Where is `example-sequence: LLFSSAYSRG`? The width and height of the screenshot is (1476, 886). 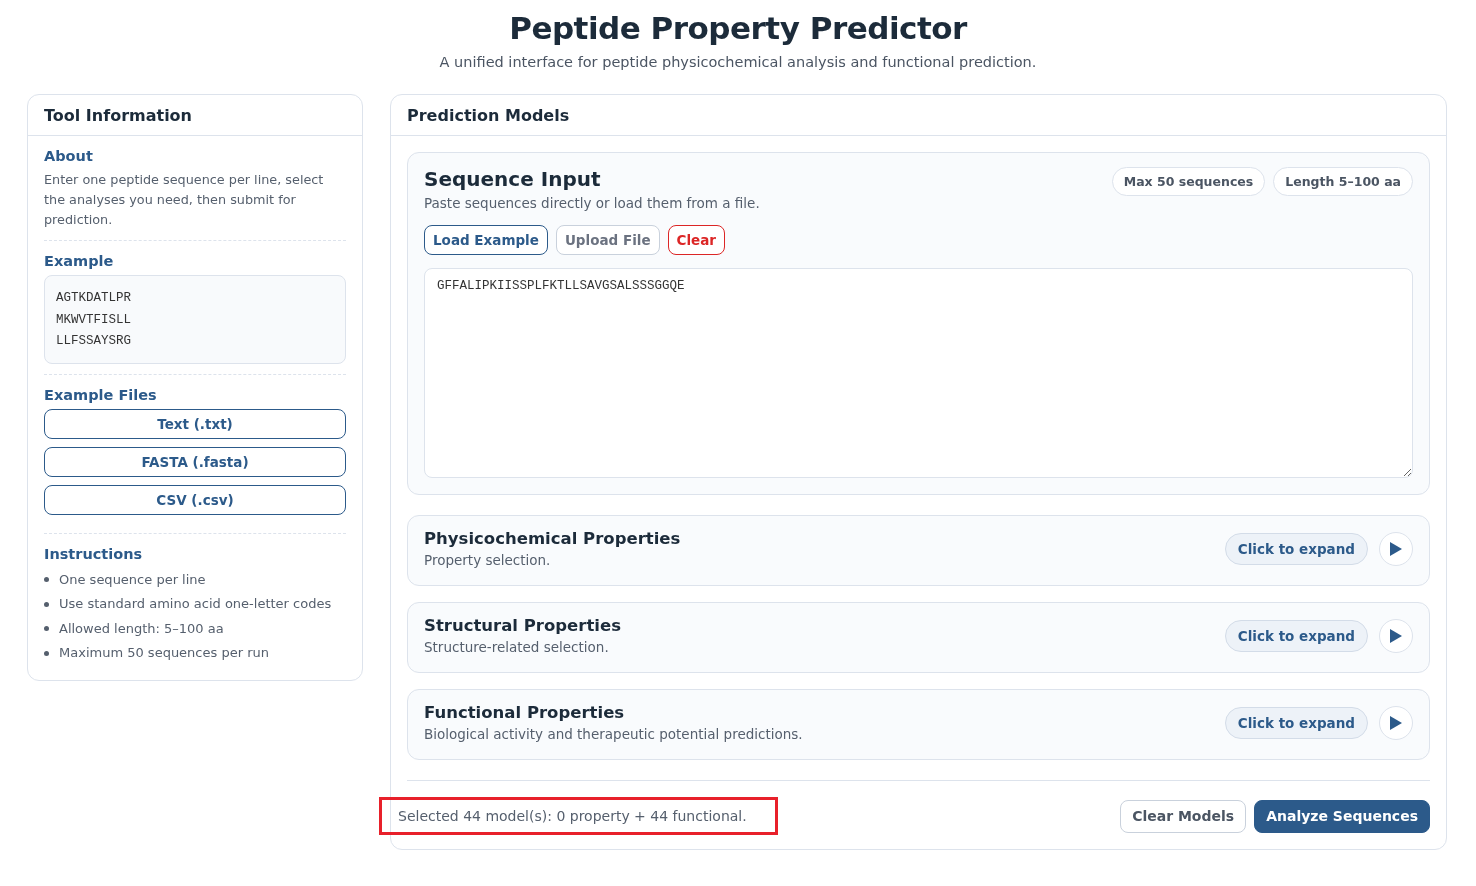 example-sequence: LLFSSAYSRG is located at coordinates (94, 341).